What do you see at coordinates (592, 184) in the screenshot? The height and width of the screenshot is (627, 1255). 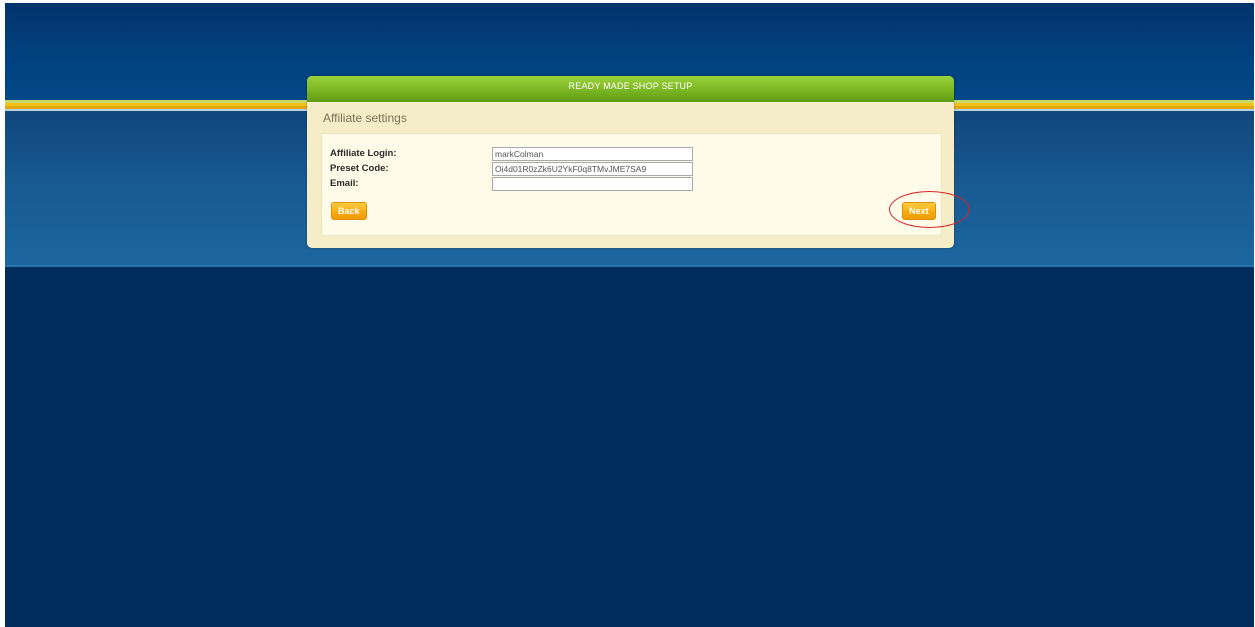 I see `email-input` at bounding box center [592, 184].